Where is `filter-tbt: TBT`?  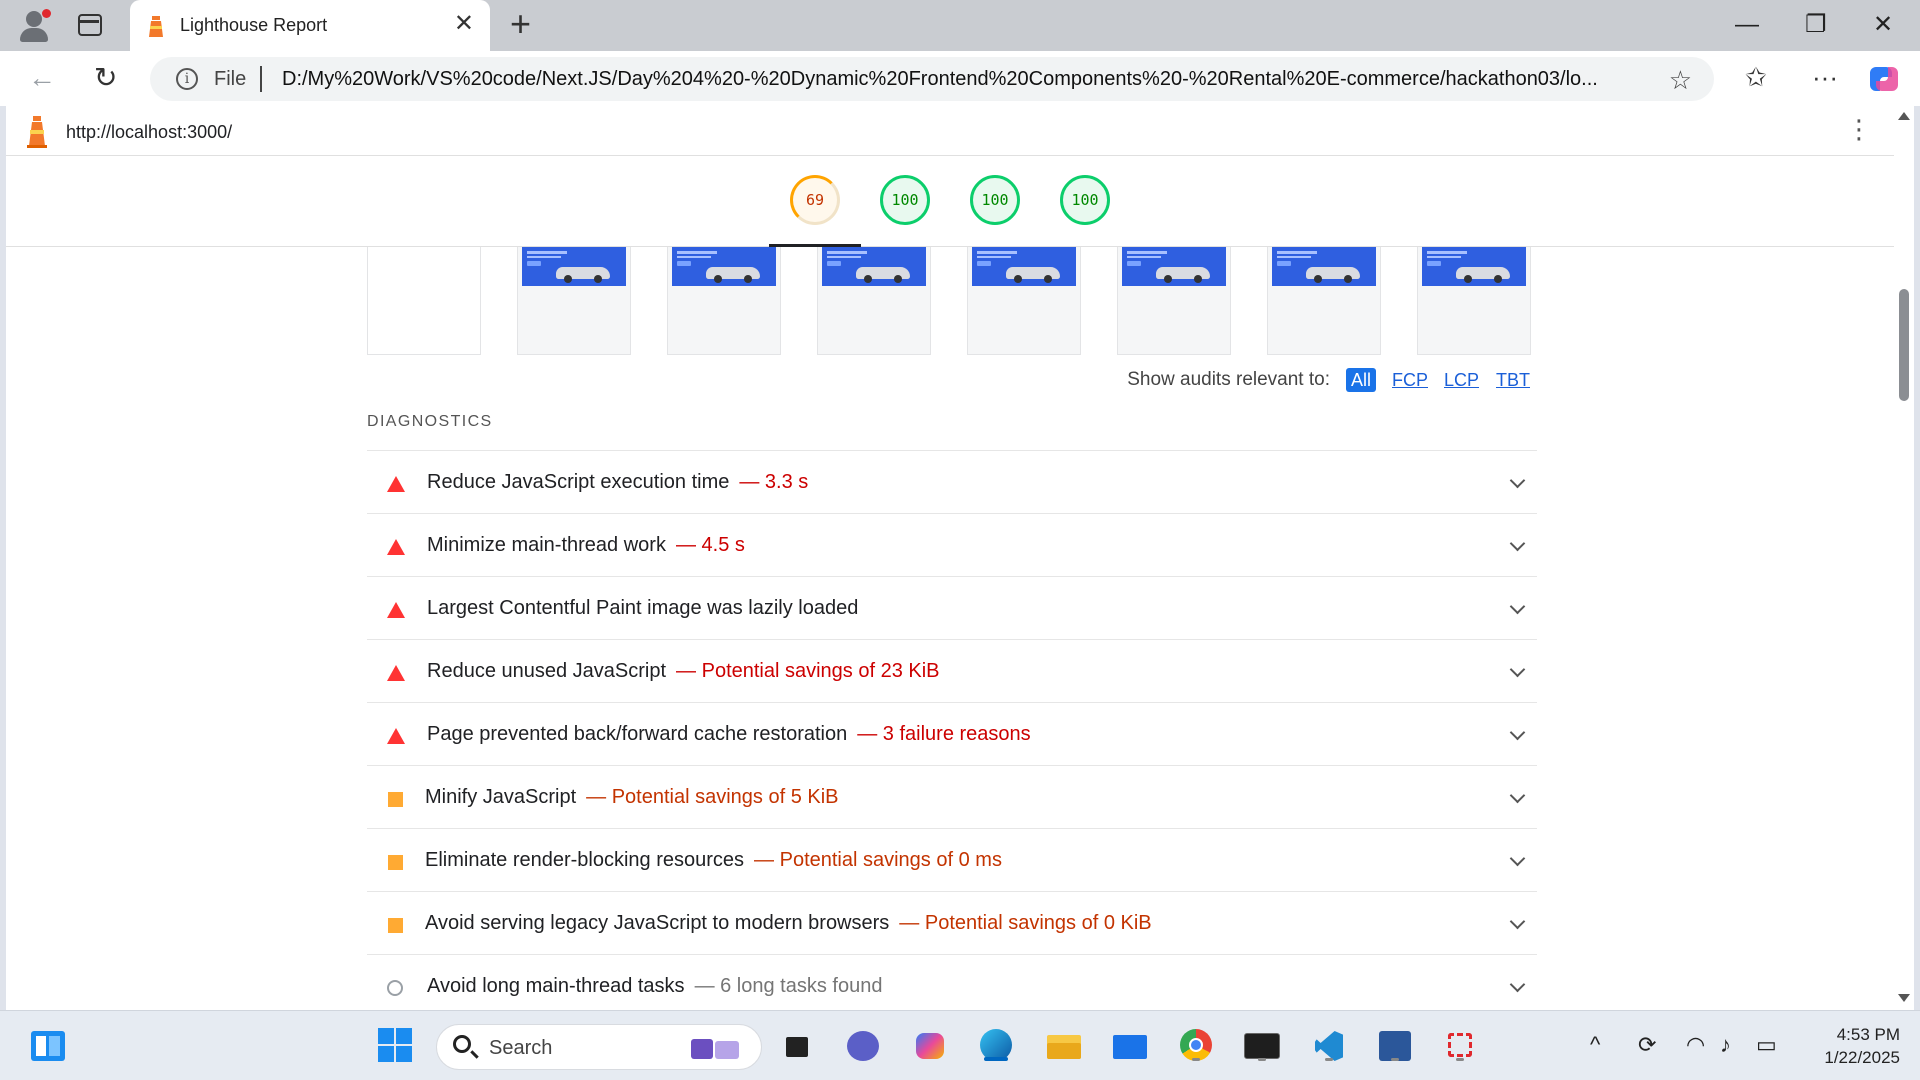
filter-tbt: TBT is located at coordinates (1513, 380).